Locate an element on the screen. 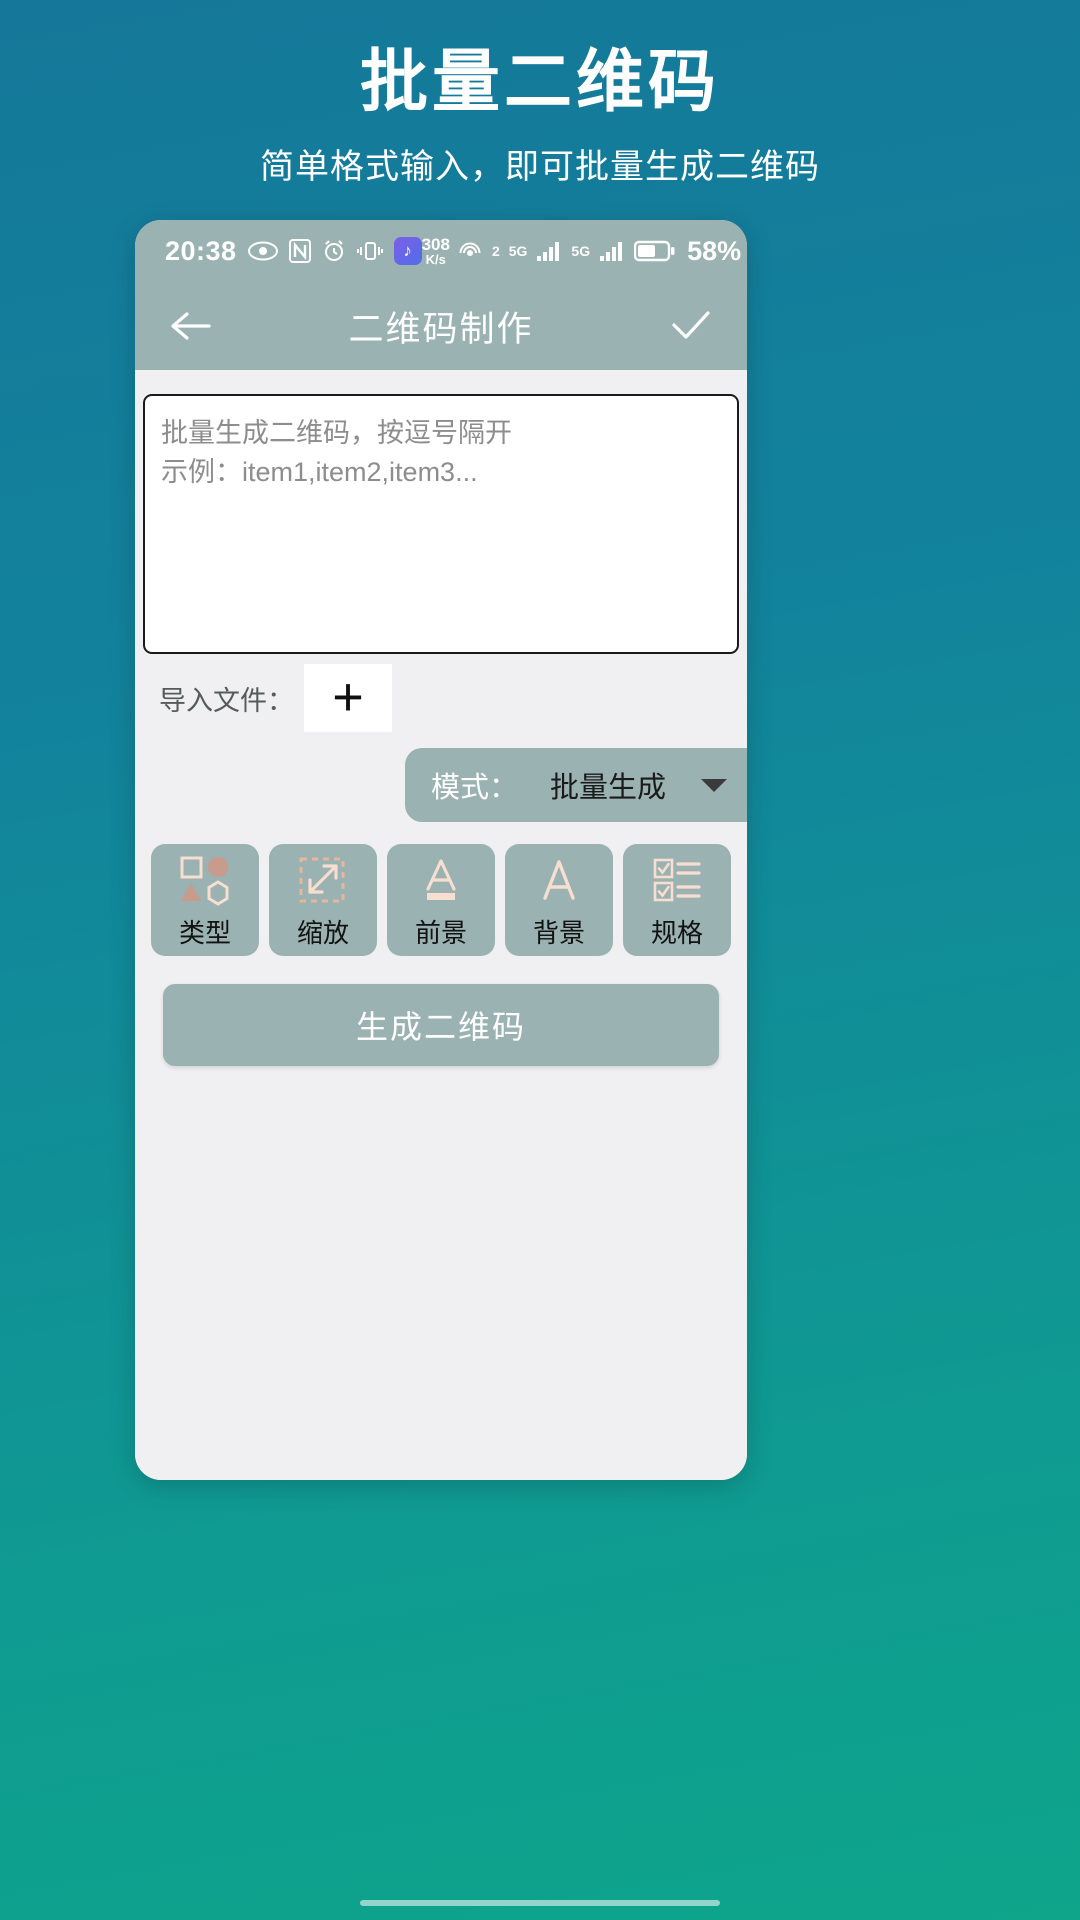 This screenshot has width=1080, height=1920. vibrate-icon is located at coordinates (369, 251).